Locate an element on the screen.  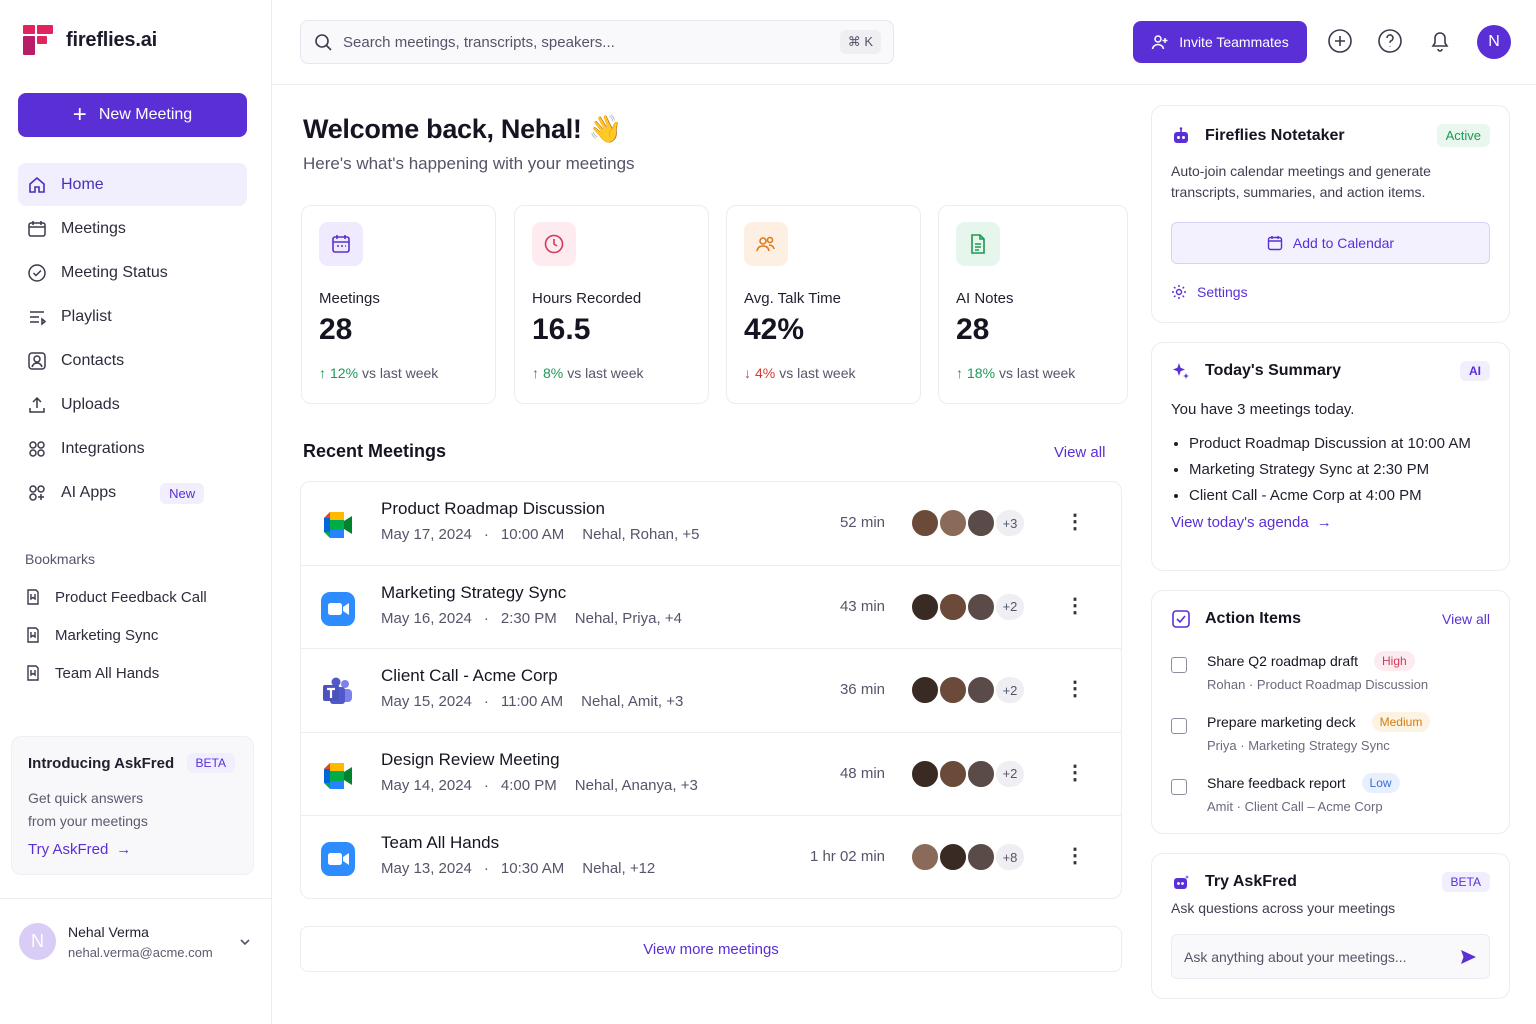
bookmark-label: Team All Hands is located at coordinates (107, 673).